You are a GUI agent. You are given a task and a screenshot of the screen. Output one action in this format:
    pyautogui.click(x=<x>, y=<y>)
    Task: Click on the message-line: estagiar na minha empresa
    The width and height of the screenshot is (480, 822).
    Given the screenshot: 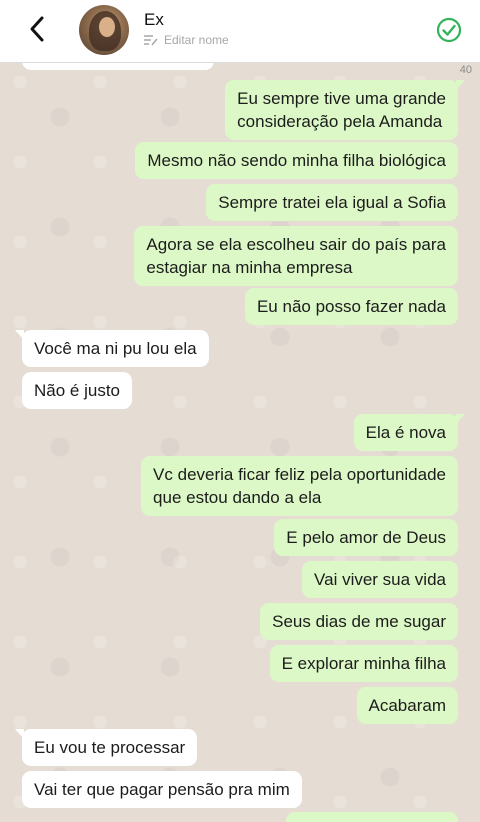 What is the action you would take?
    pyautogui.click(x=249, y=267)
    